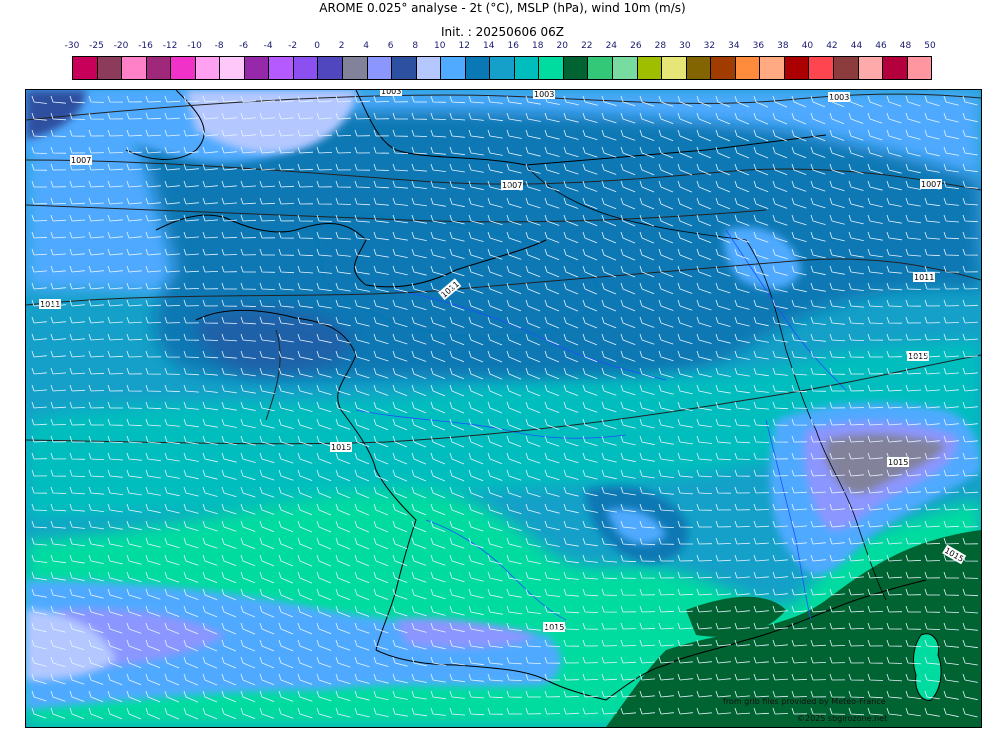 This screenshot has width=1005, height=738. Describe the element at coordinates (685, 46) in the screenshot. I see `colorbar-tick-label: 30` at that location.